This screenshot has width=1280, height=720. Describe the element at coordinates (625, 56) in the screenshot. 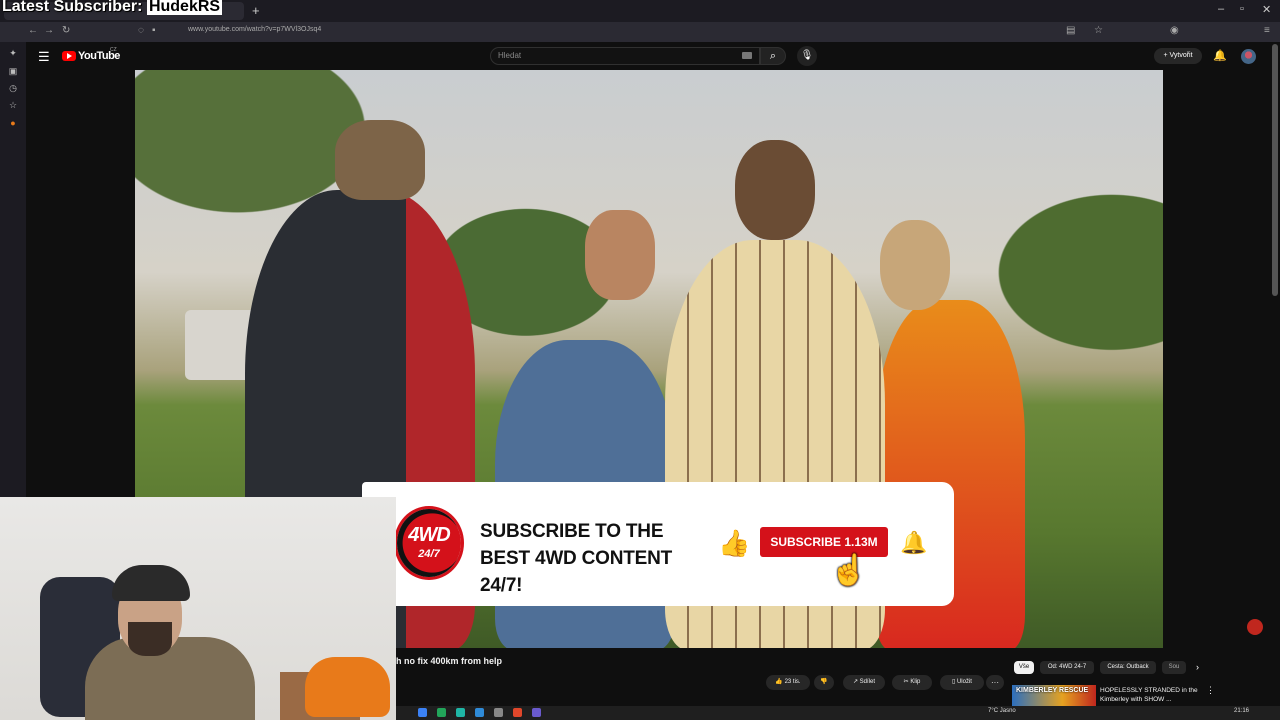

I see `search-input` at that location.